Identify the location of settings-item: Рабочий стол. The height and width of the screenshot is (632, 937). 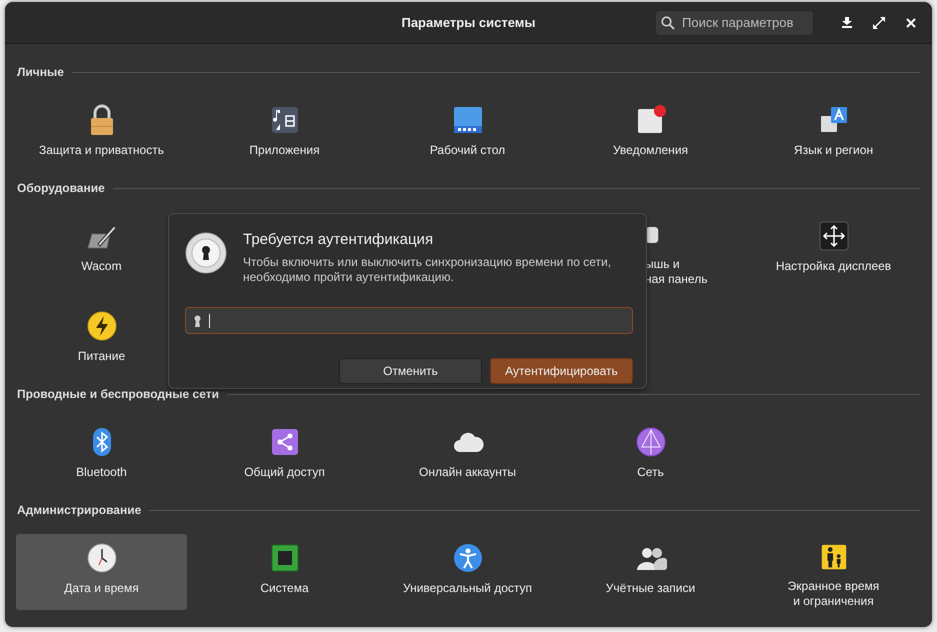
(467, 134).